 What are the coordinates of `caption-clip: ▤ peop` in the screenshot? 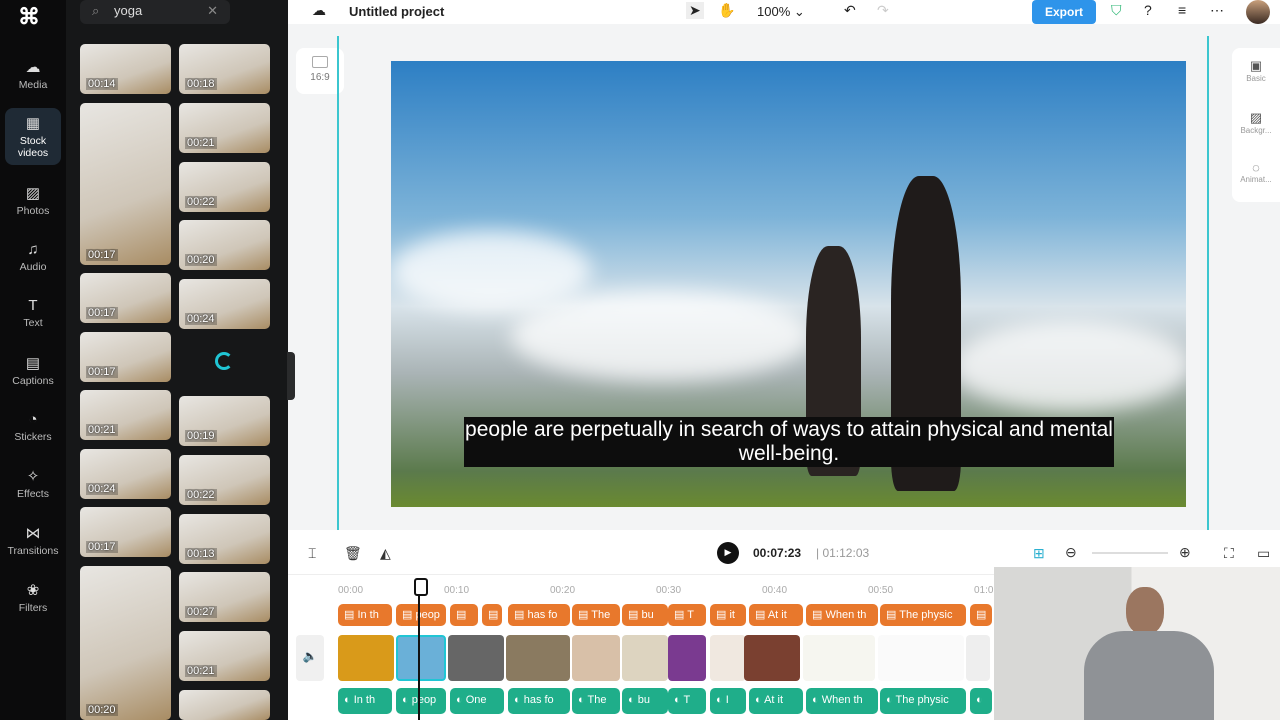 It's located at (421, 615).